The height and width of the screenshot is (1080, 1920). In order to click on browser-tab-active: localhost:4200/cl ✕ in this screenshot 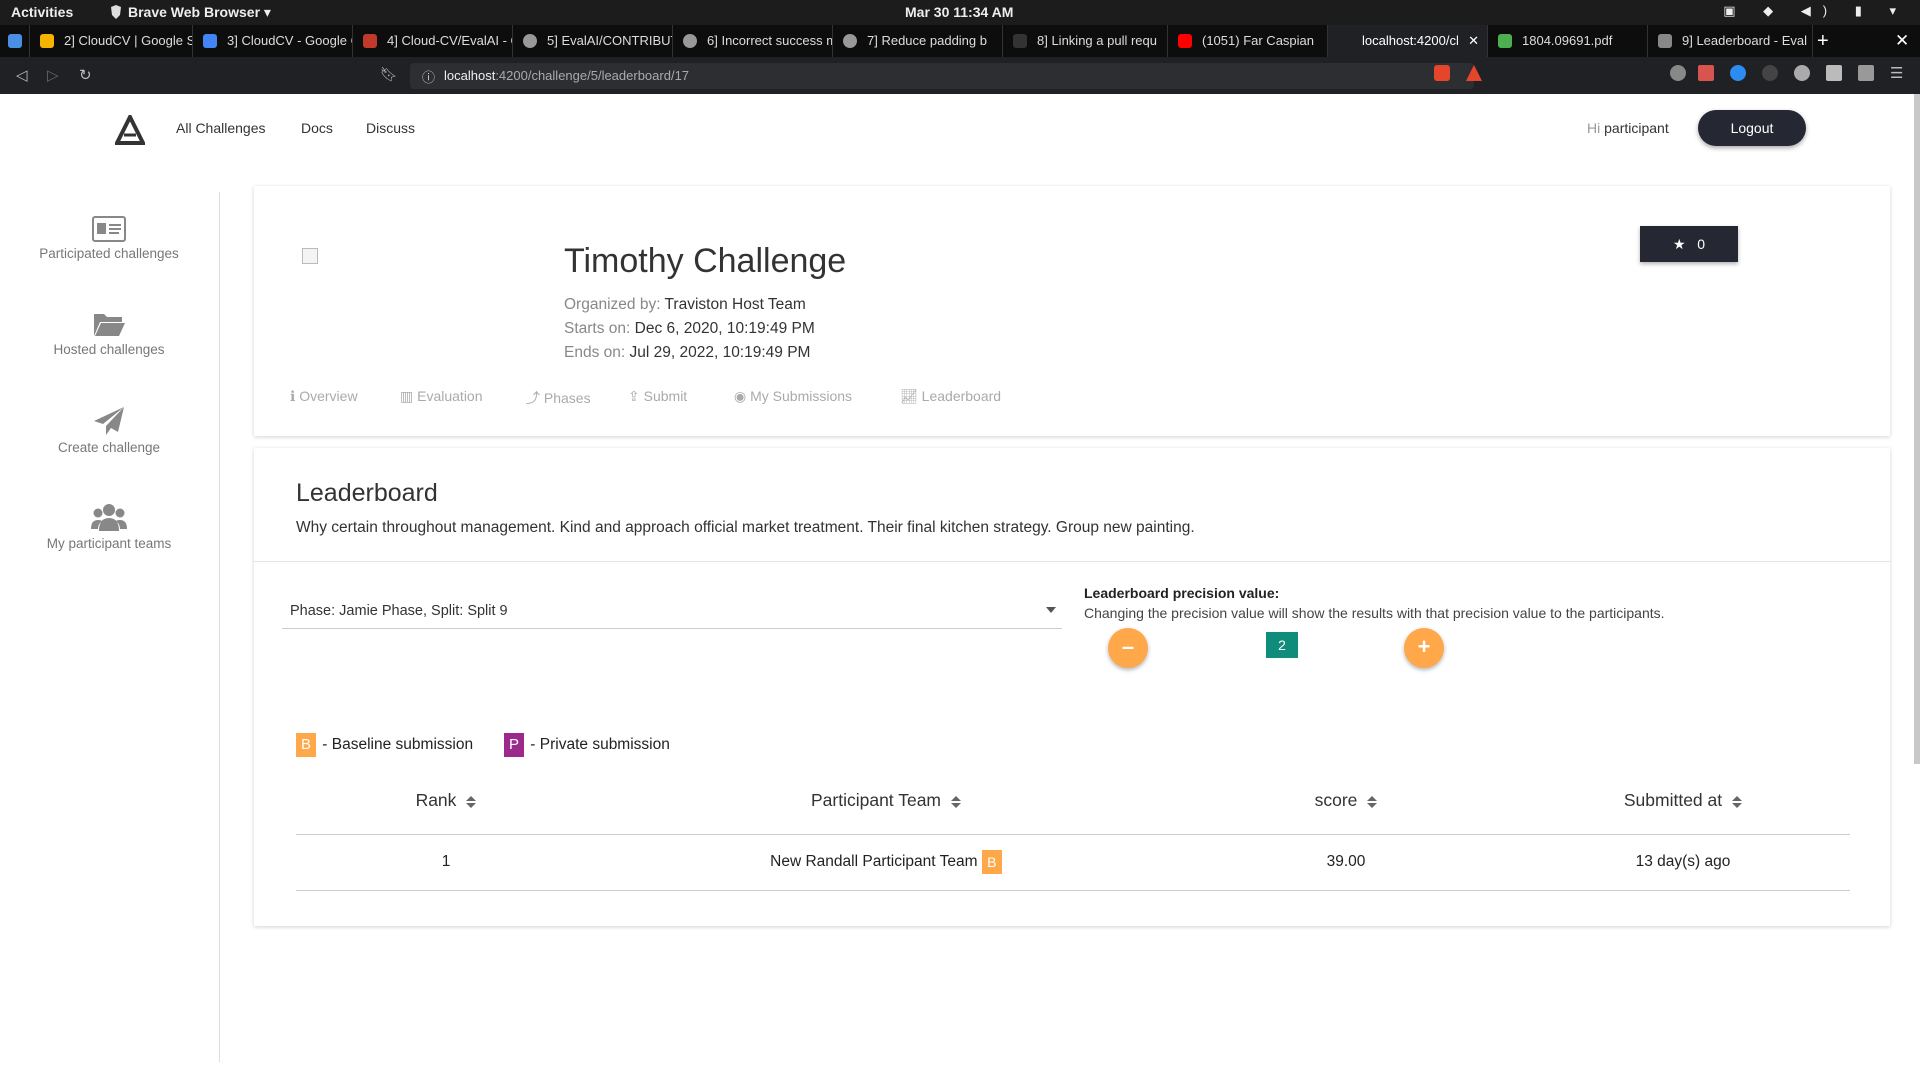, I will do `click(1408, 41)`.